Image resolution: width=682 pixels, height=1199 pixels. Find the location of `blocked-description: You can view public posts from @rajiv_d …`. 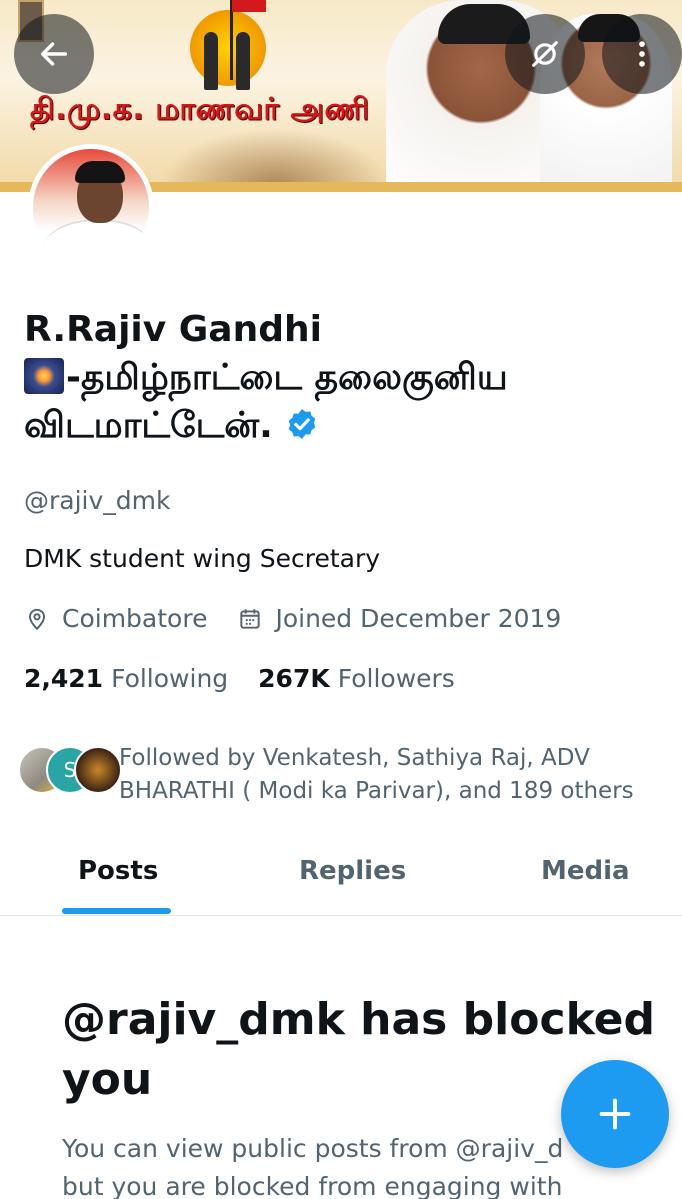

blocked-description: You can view public posts from @rajiv_d … is located at coordinates (332, 1164).